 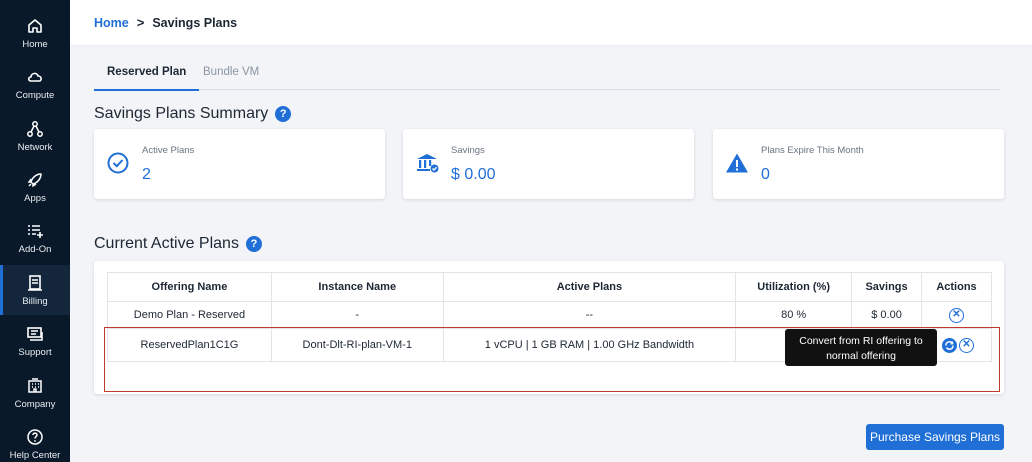 I want to click on sidebar-item-label: Company, so click(x=35, y=404).